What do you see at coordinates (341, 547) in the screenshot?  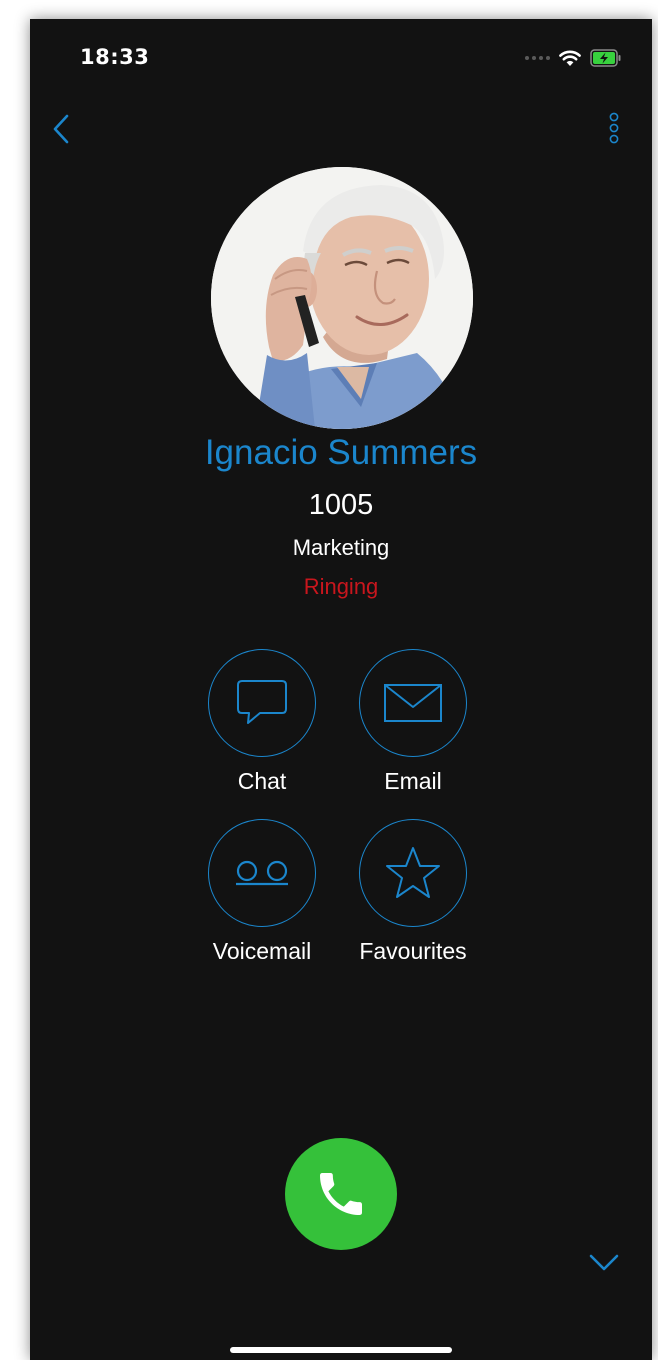 I see `contact-department: Marketing` at bounding box center [341, 547].